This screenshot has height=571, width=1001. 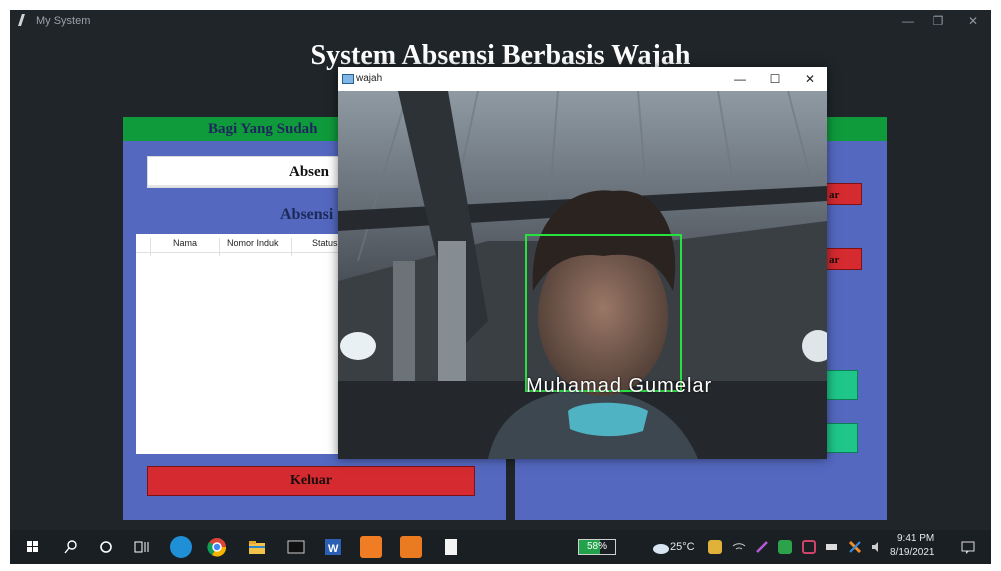 I want to click on taskbar: W 58% 25°C 9:41 PM 8/19/2021, so click(x=500, y=547).